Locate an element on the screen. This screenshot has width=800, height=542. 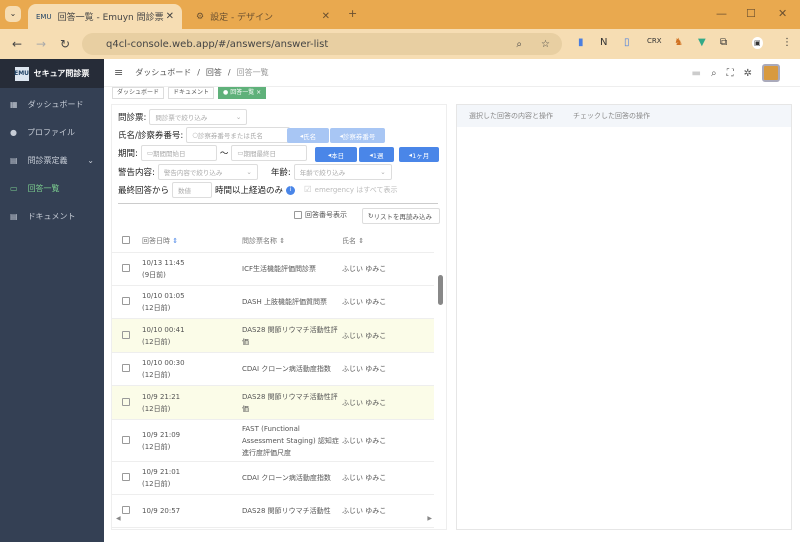
page-scrollbar is located at coordinates (796, 317).